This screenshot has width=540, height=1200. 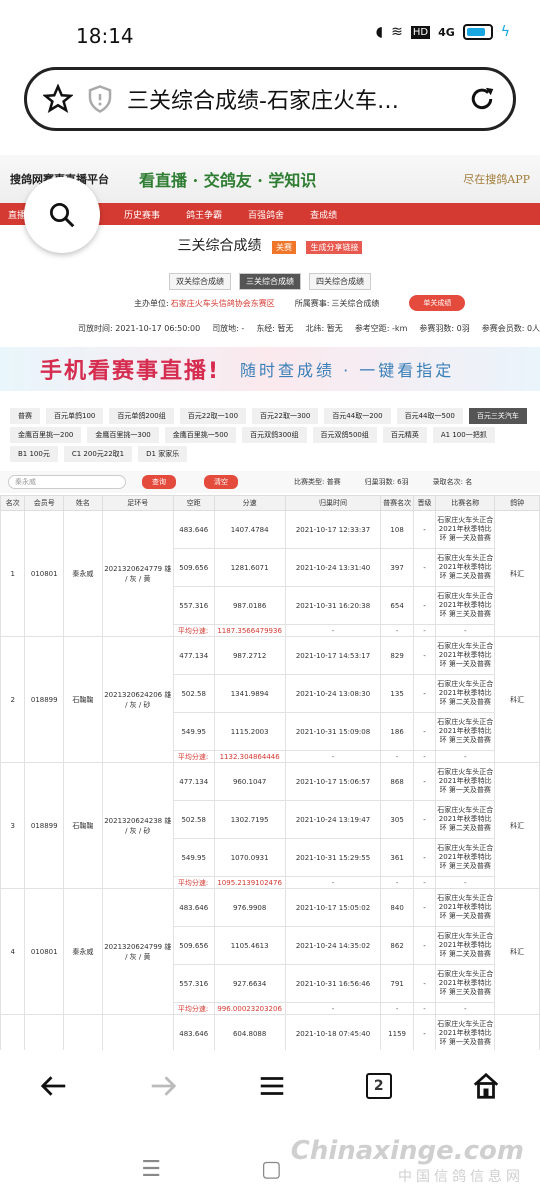 I want to click on column-header: 会员号, so click(x=44, y=503).